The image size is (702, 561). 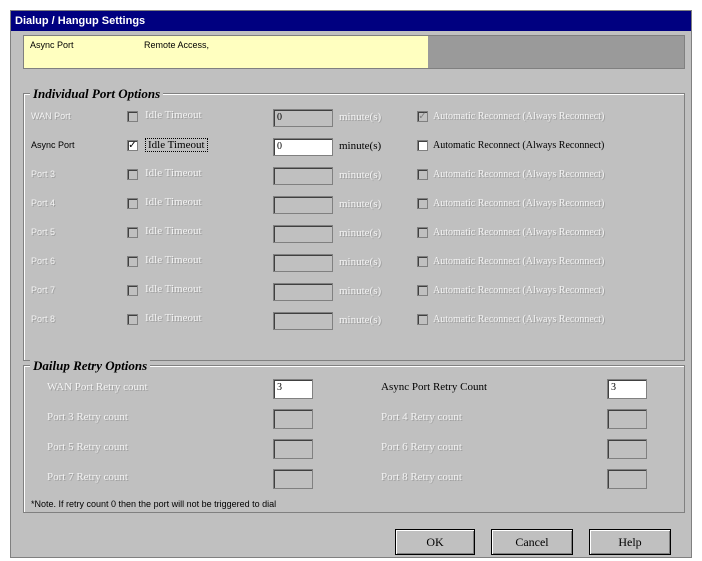 I want to click on retry-count-label: WAN Port Retry count, so click(x=97, y=387).